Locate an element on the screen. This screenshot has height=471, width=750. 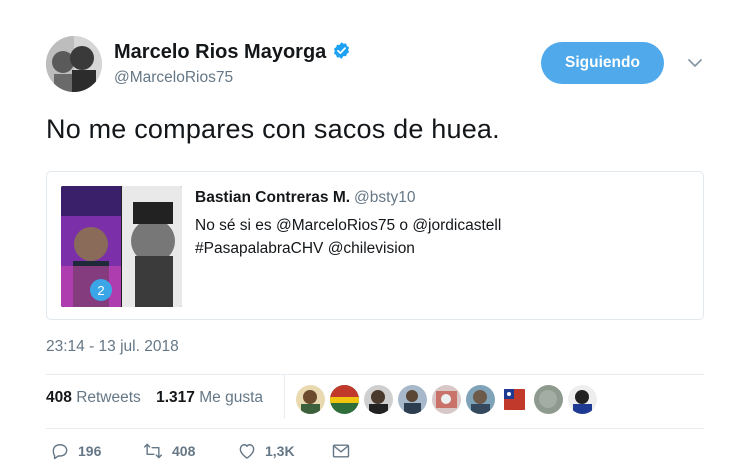
like-count: 1,3K is located at coordinates (280, 451).